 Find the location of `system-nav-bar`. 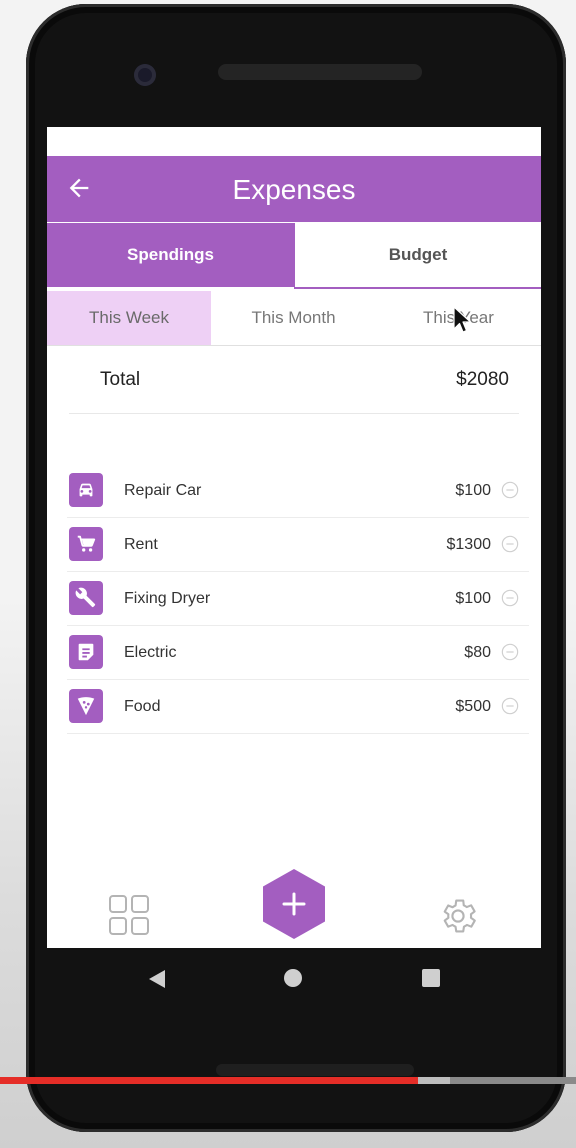

system-nav-bar is located at coordinates (294, 979).